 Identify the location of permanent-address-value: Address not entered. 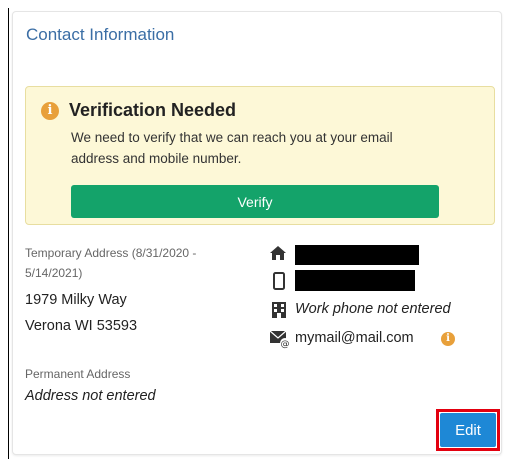
(90, 396).